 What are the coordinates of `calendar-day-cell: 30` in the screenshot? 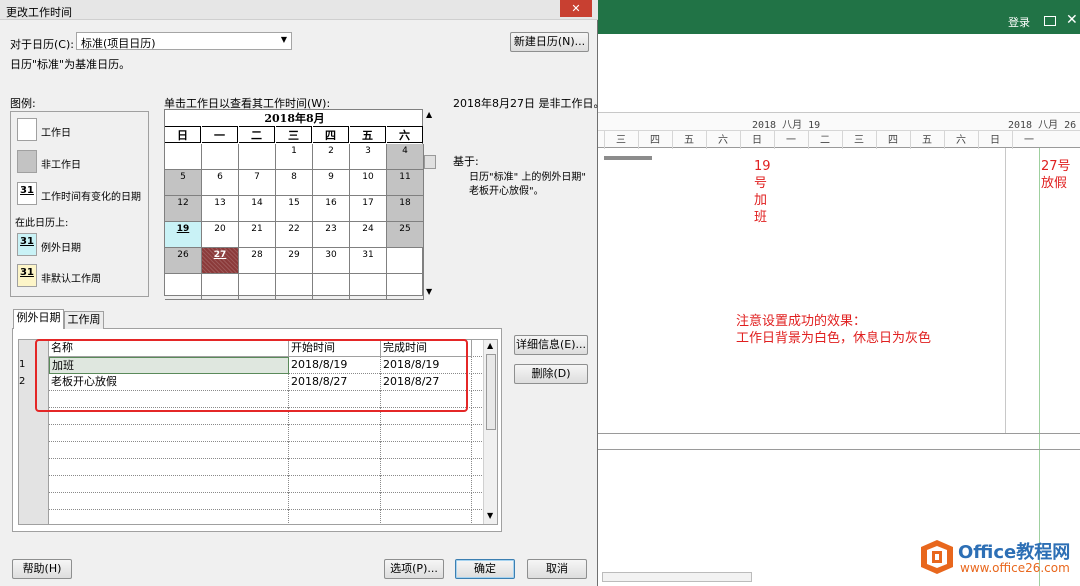 It's located at (331, 261).